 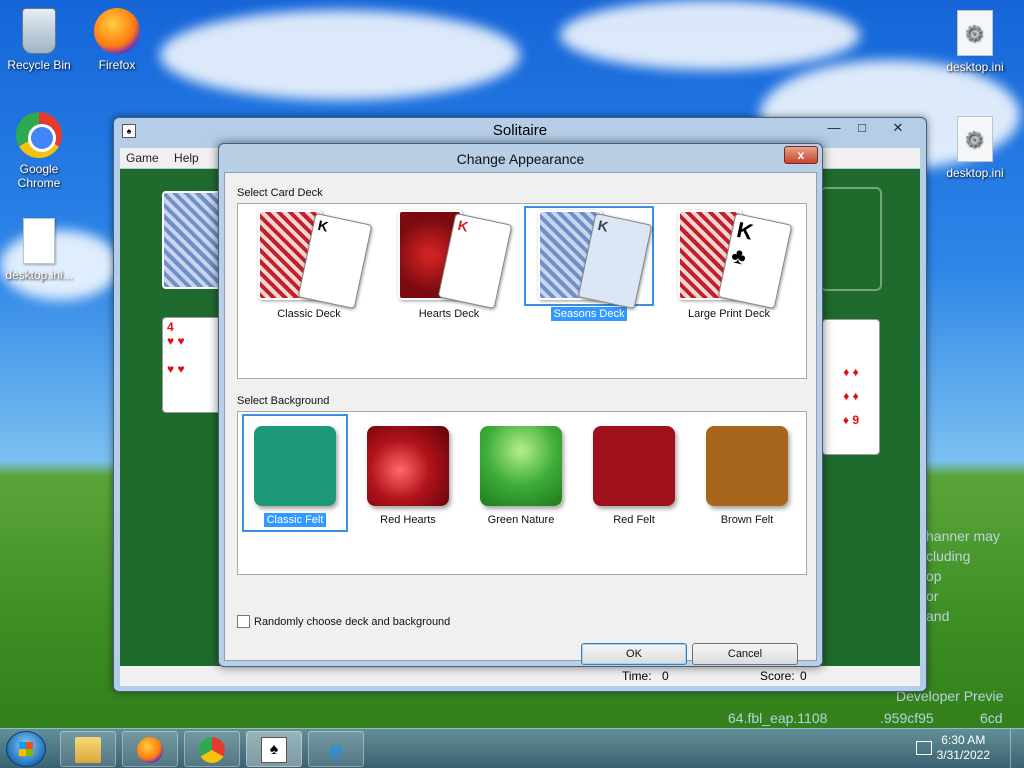 What do you see at coordinates (907, 718) in the screenshot?
I see `wallpaper-text: .959cf95` at bounding box center [907, 718].